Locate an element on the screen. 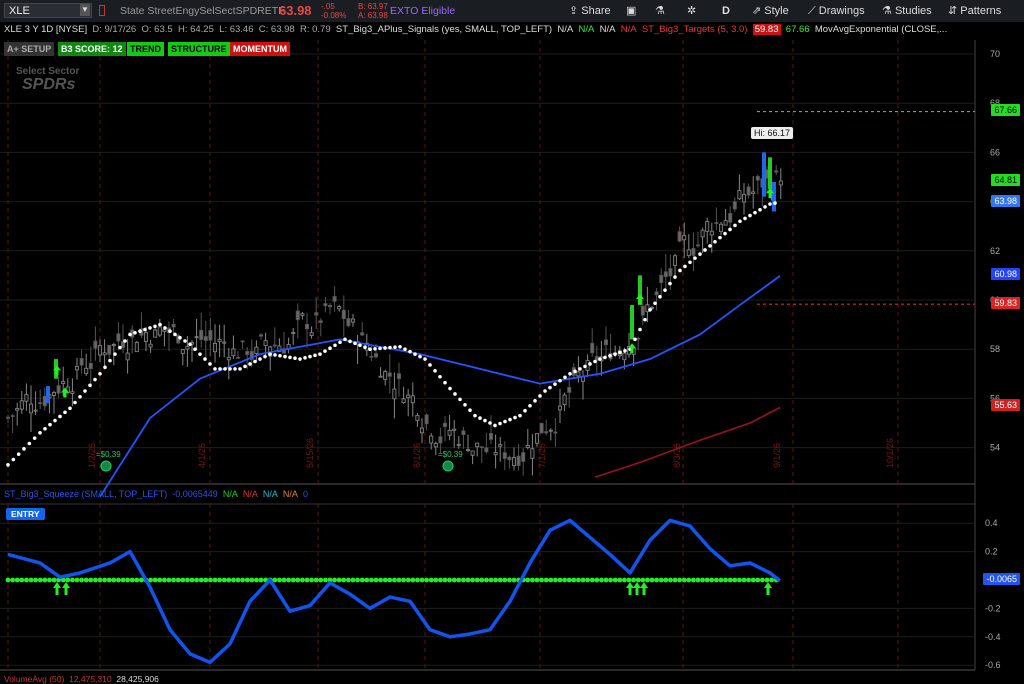 Image resolution: width=1024 pixels, height=684 pixels. style-button: ⇗ Style is located at coordinates (770, 11).